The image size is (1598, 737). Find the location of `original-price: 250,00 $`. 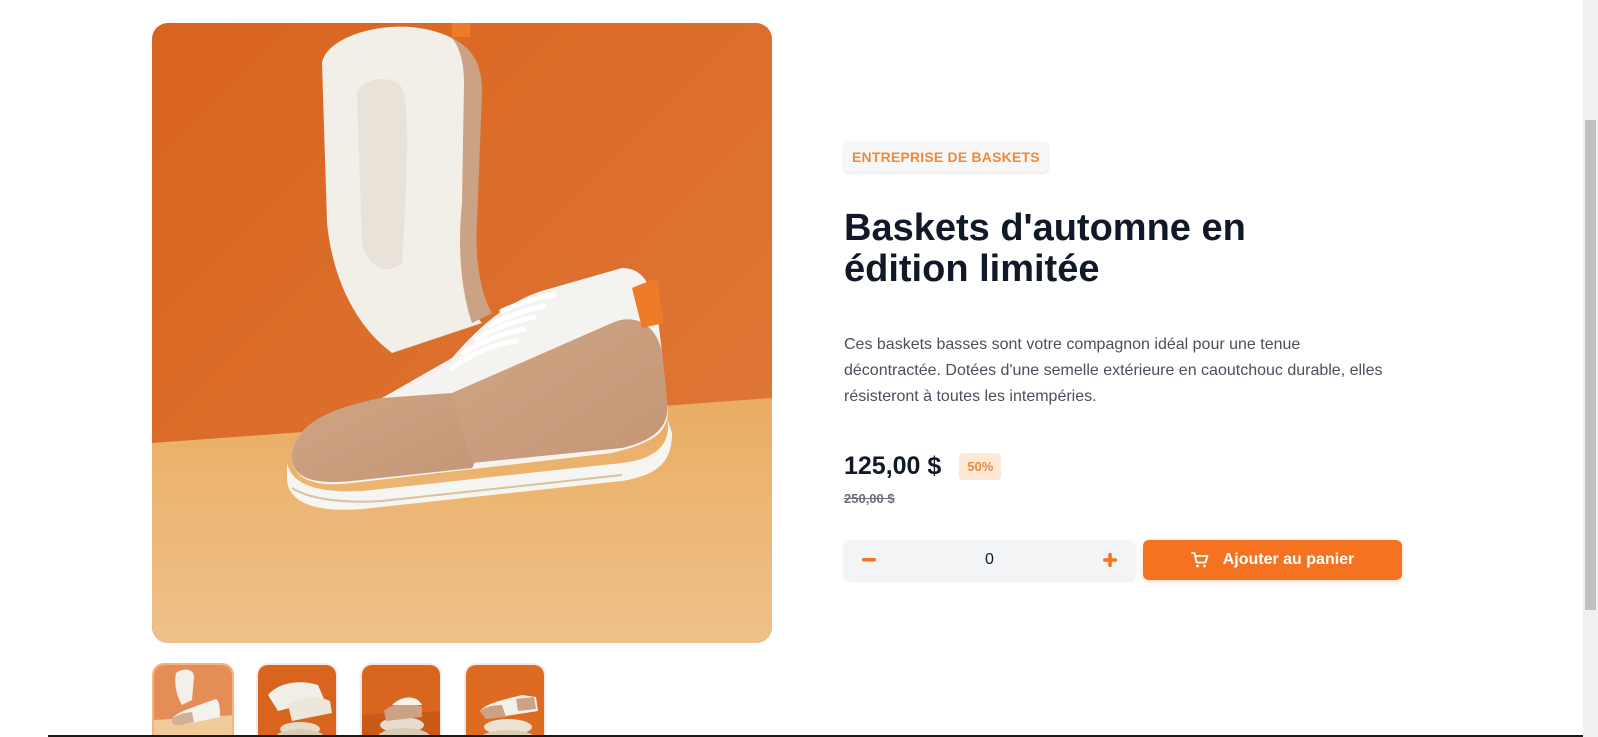

original-price: 250,00 $ is located at coordinates (869, 498).